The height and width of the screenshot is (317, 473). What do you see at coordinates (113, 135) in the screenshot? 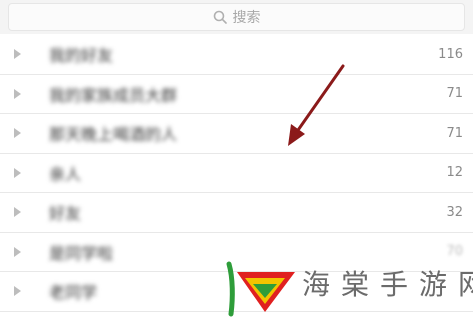
I see `group-name: 那天晚上喝酒的人` at bounding box center [113, 135].